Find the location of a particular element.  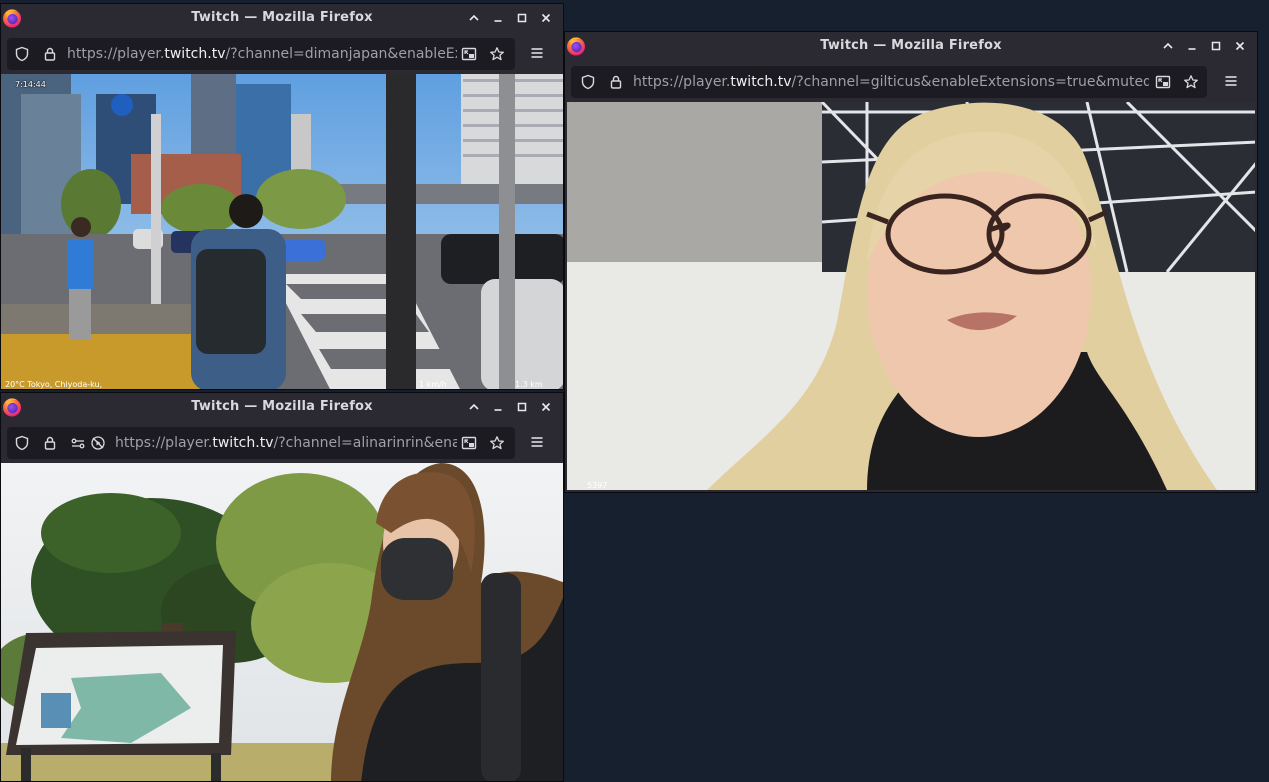

url-suffix: /?channel=dimanjapan&enableExten is located at coordinates (341, 54).